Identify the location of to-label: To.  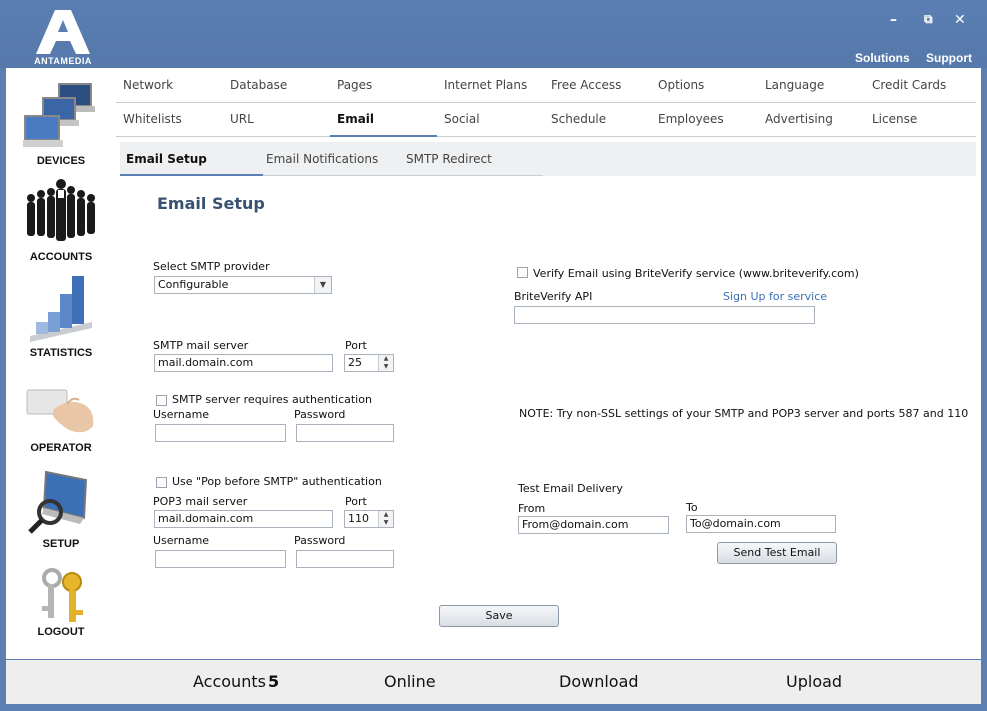
(692, 507).